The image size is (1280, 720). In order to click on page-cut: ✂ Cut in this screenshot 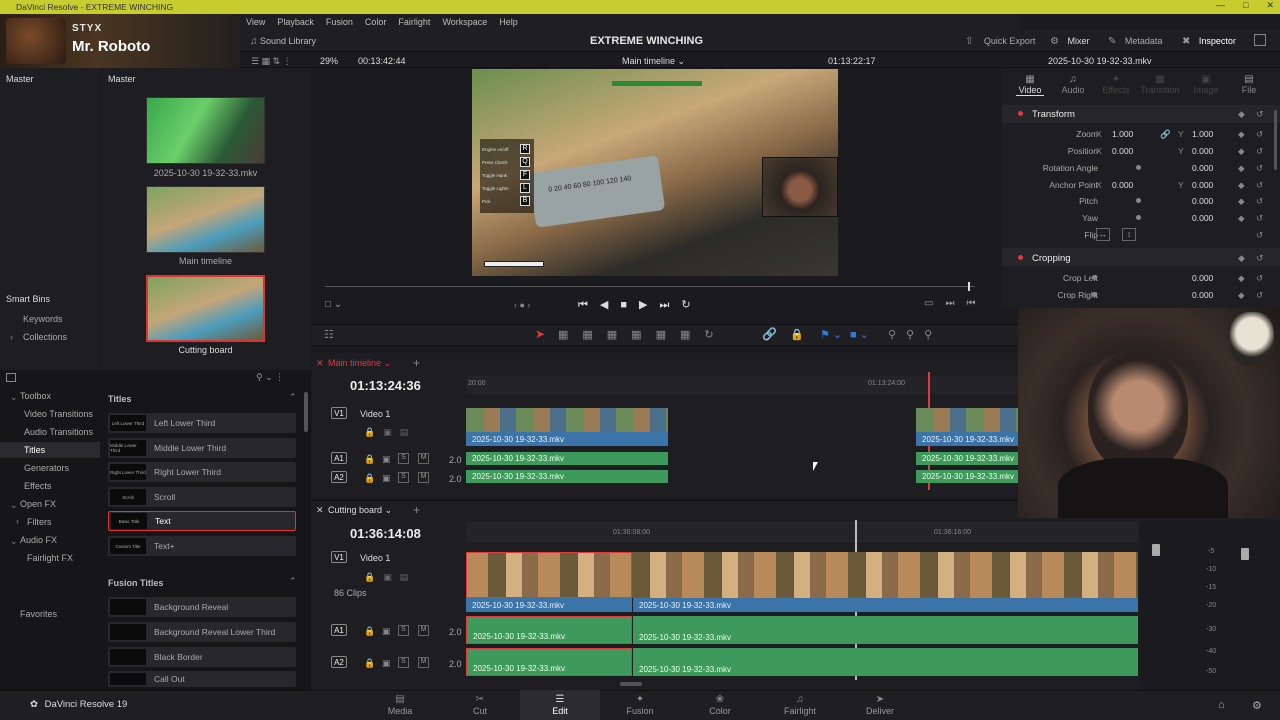, I will do `click(480, 705)`.